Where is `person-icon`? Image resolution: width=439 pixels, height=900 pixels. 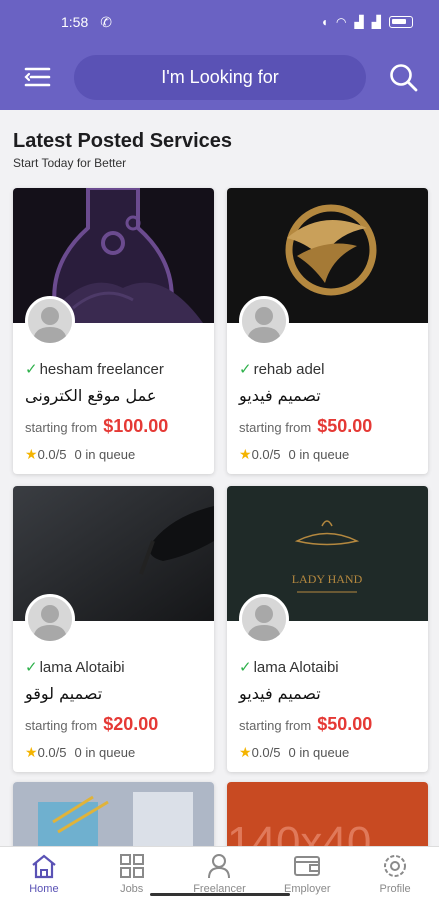
person-icon is located at coordinates (219, 866).